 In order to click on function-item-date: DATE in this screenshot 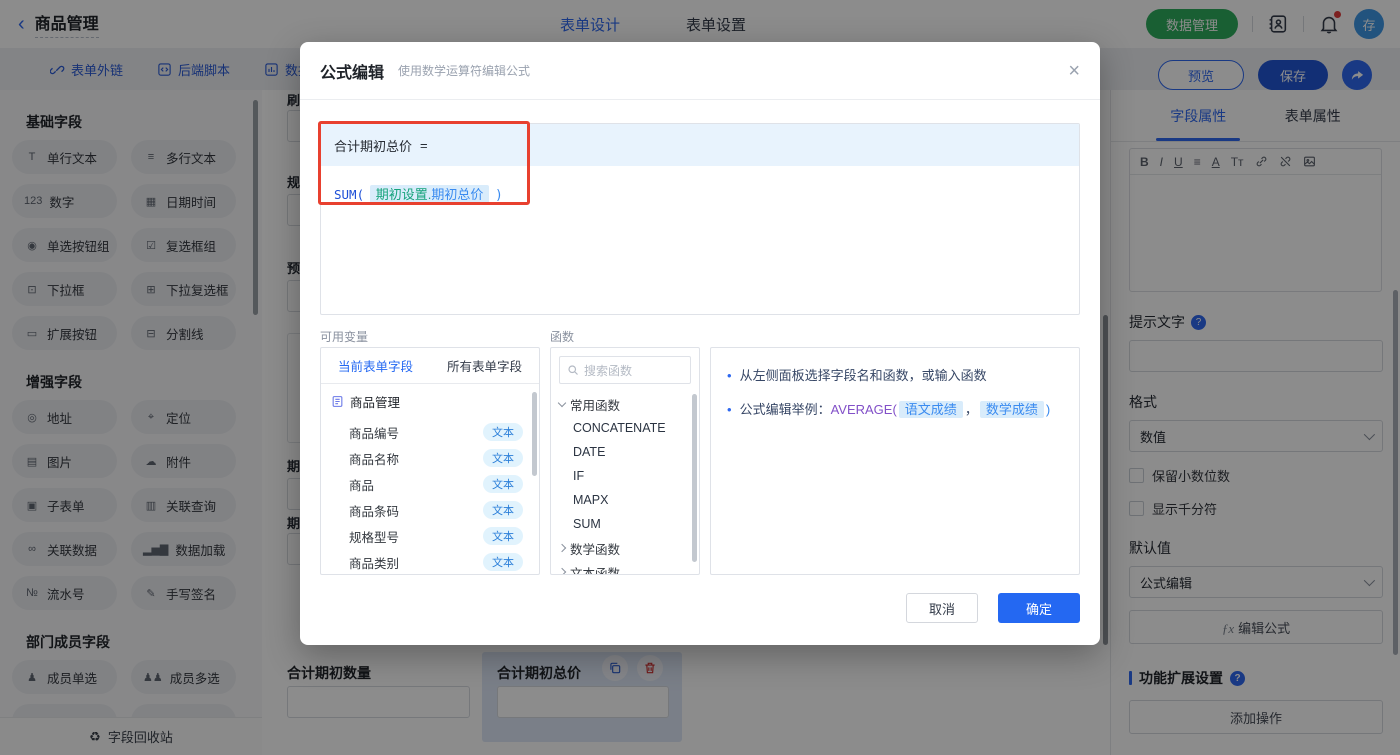, I will do `click(625, 452)`.